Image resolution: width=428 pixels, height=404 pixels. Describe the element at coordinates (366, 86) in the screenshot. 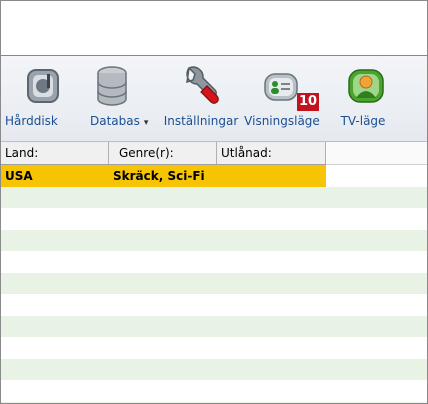

I see `tv-mode-icon` at that location.